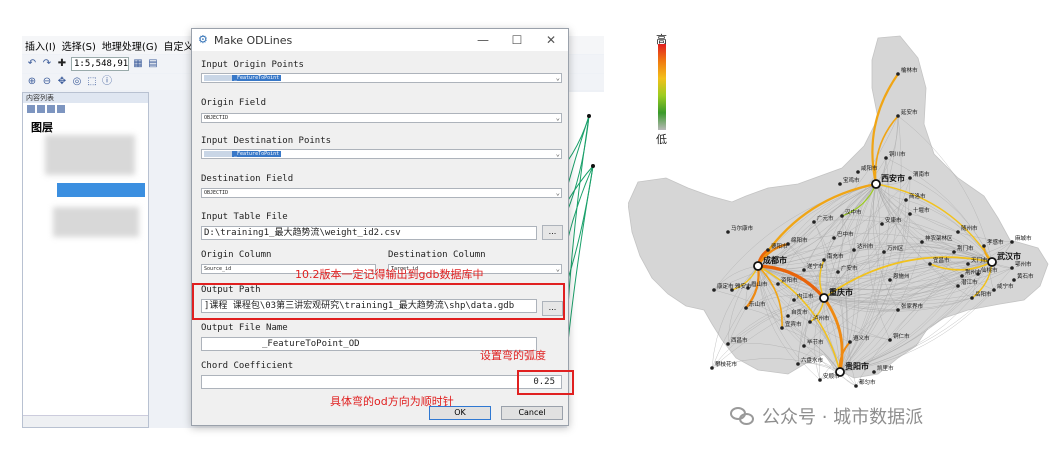  Describe the element at coordinates (857, 366) in the screenshot. I see `city-label: 贵阳市` at that location.